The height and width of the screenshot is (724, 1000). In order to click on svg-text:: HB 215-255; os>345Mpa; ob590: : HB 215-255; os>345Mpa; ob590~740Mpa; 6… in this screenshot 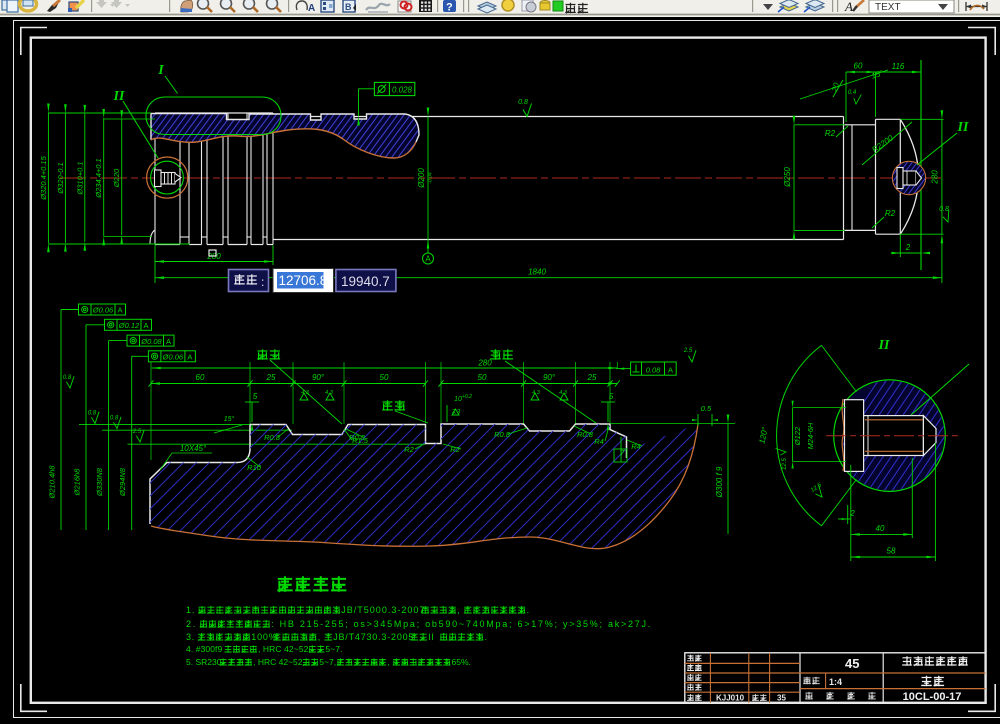, I will do `click(461, 624)`.